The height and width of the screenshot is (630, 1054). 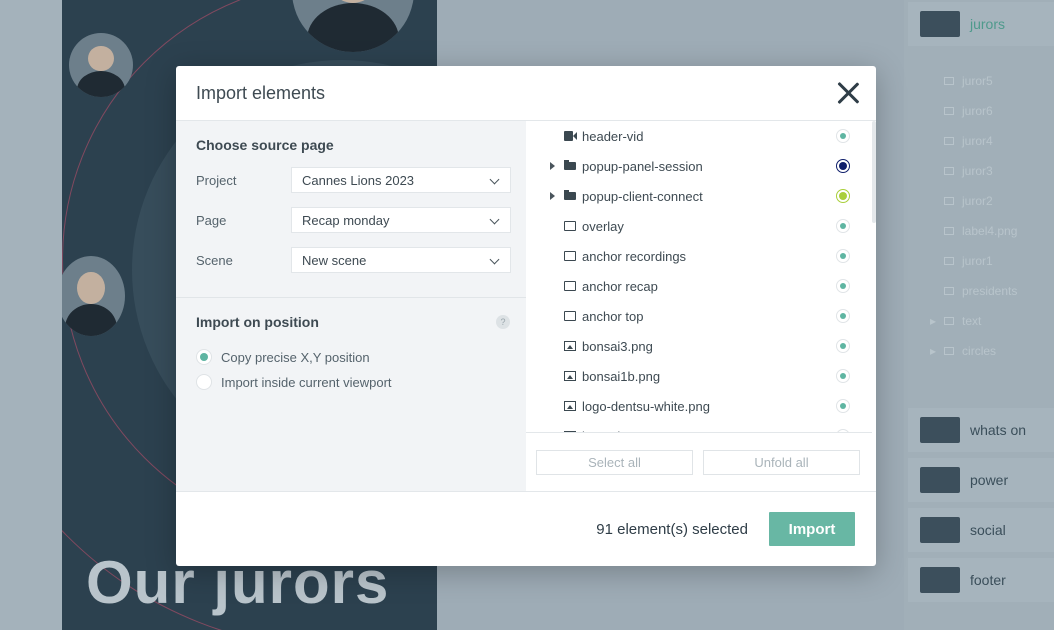 What do you see at coordinates (494, 219) in the screenshot?
I see `chevron-down-icon` at bounding box center [494, 219].